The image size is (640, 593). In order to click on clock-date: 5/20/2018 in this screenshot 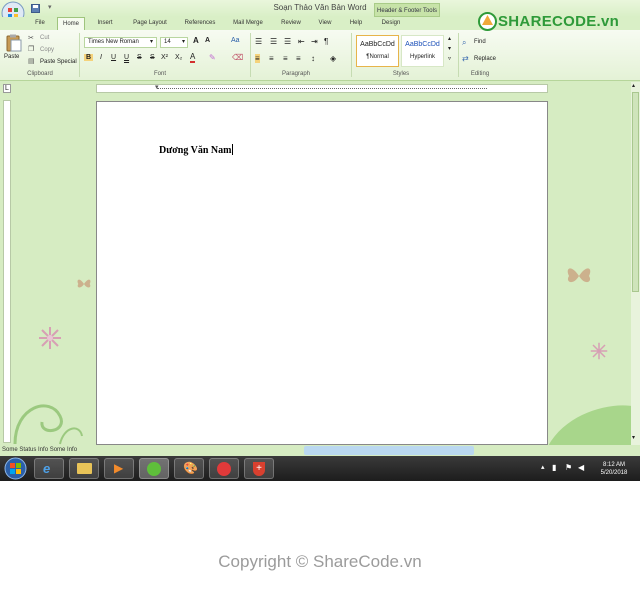, I will do `click(614, 473)`.